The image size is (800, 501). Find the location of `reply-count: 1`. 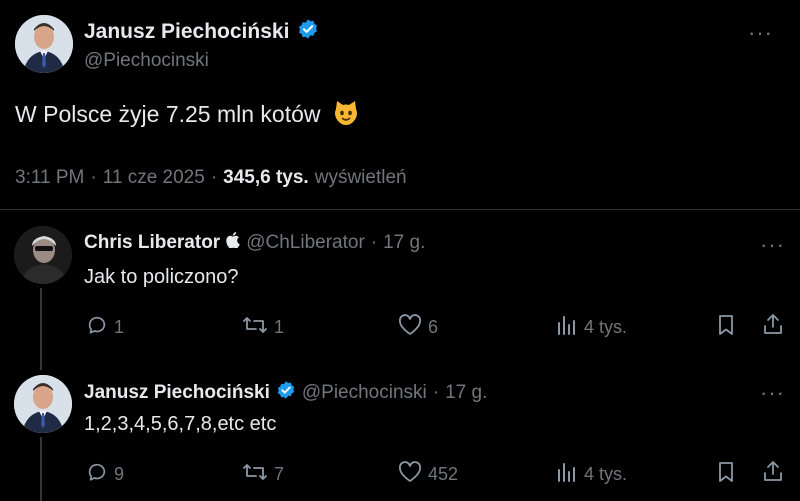

reply-count: 1 is located at coordinates (119, 327).